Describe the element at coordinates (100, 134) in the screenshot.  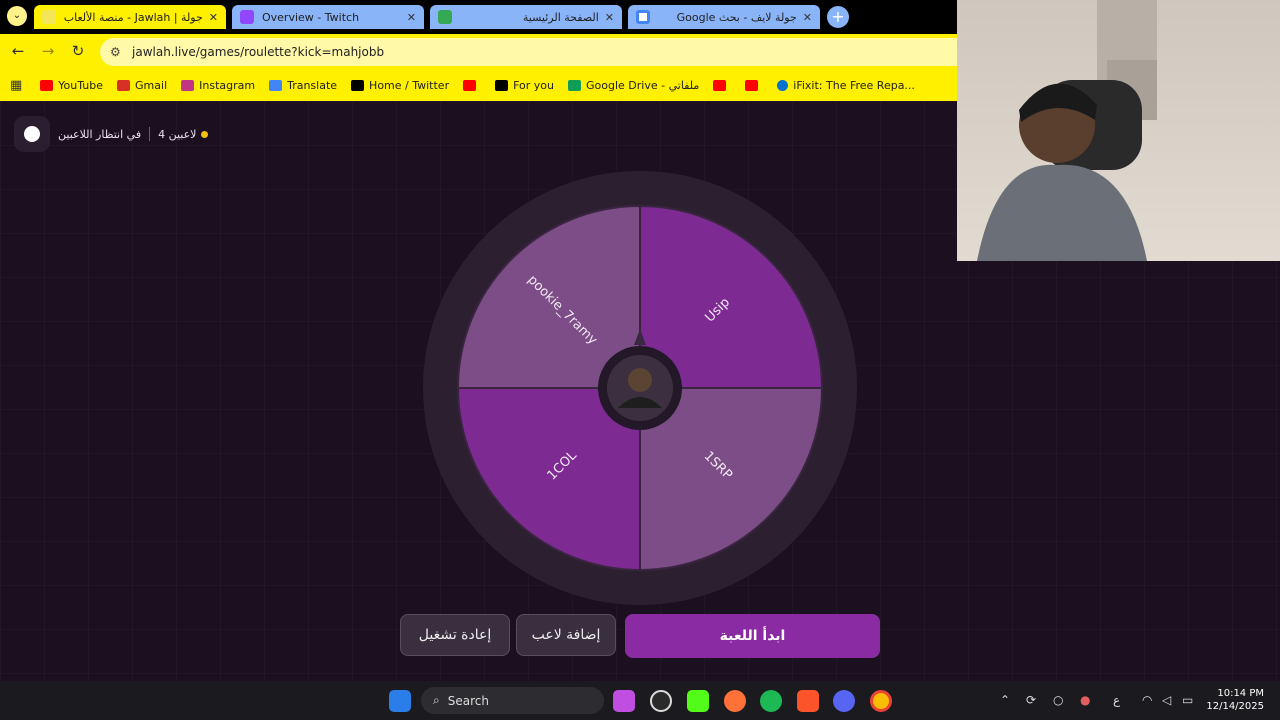
I see `waiting-text: في انتظار اللاعبين` at that location.